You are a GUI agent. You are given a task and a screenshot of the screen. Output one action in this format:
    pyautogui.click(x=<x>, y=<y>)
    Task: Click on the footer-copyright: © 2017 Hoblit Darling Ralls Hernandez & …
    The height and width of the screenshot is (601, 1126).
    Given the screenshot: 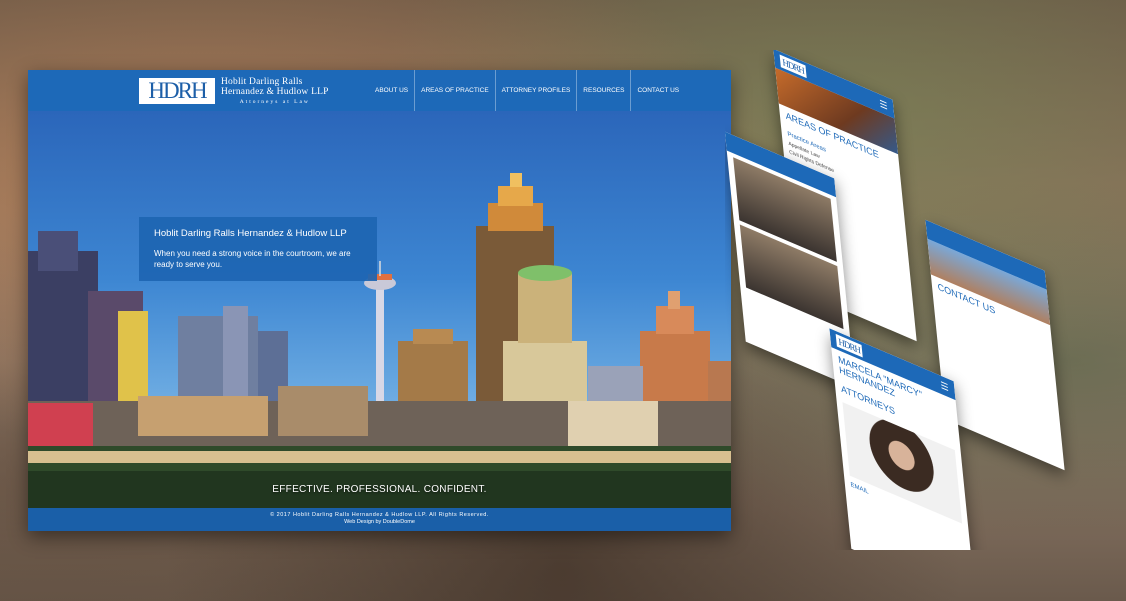 What is the action you would take?
    pyautogui.click(x=379, y=515)
    